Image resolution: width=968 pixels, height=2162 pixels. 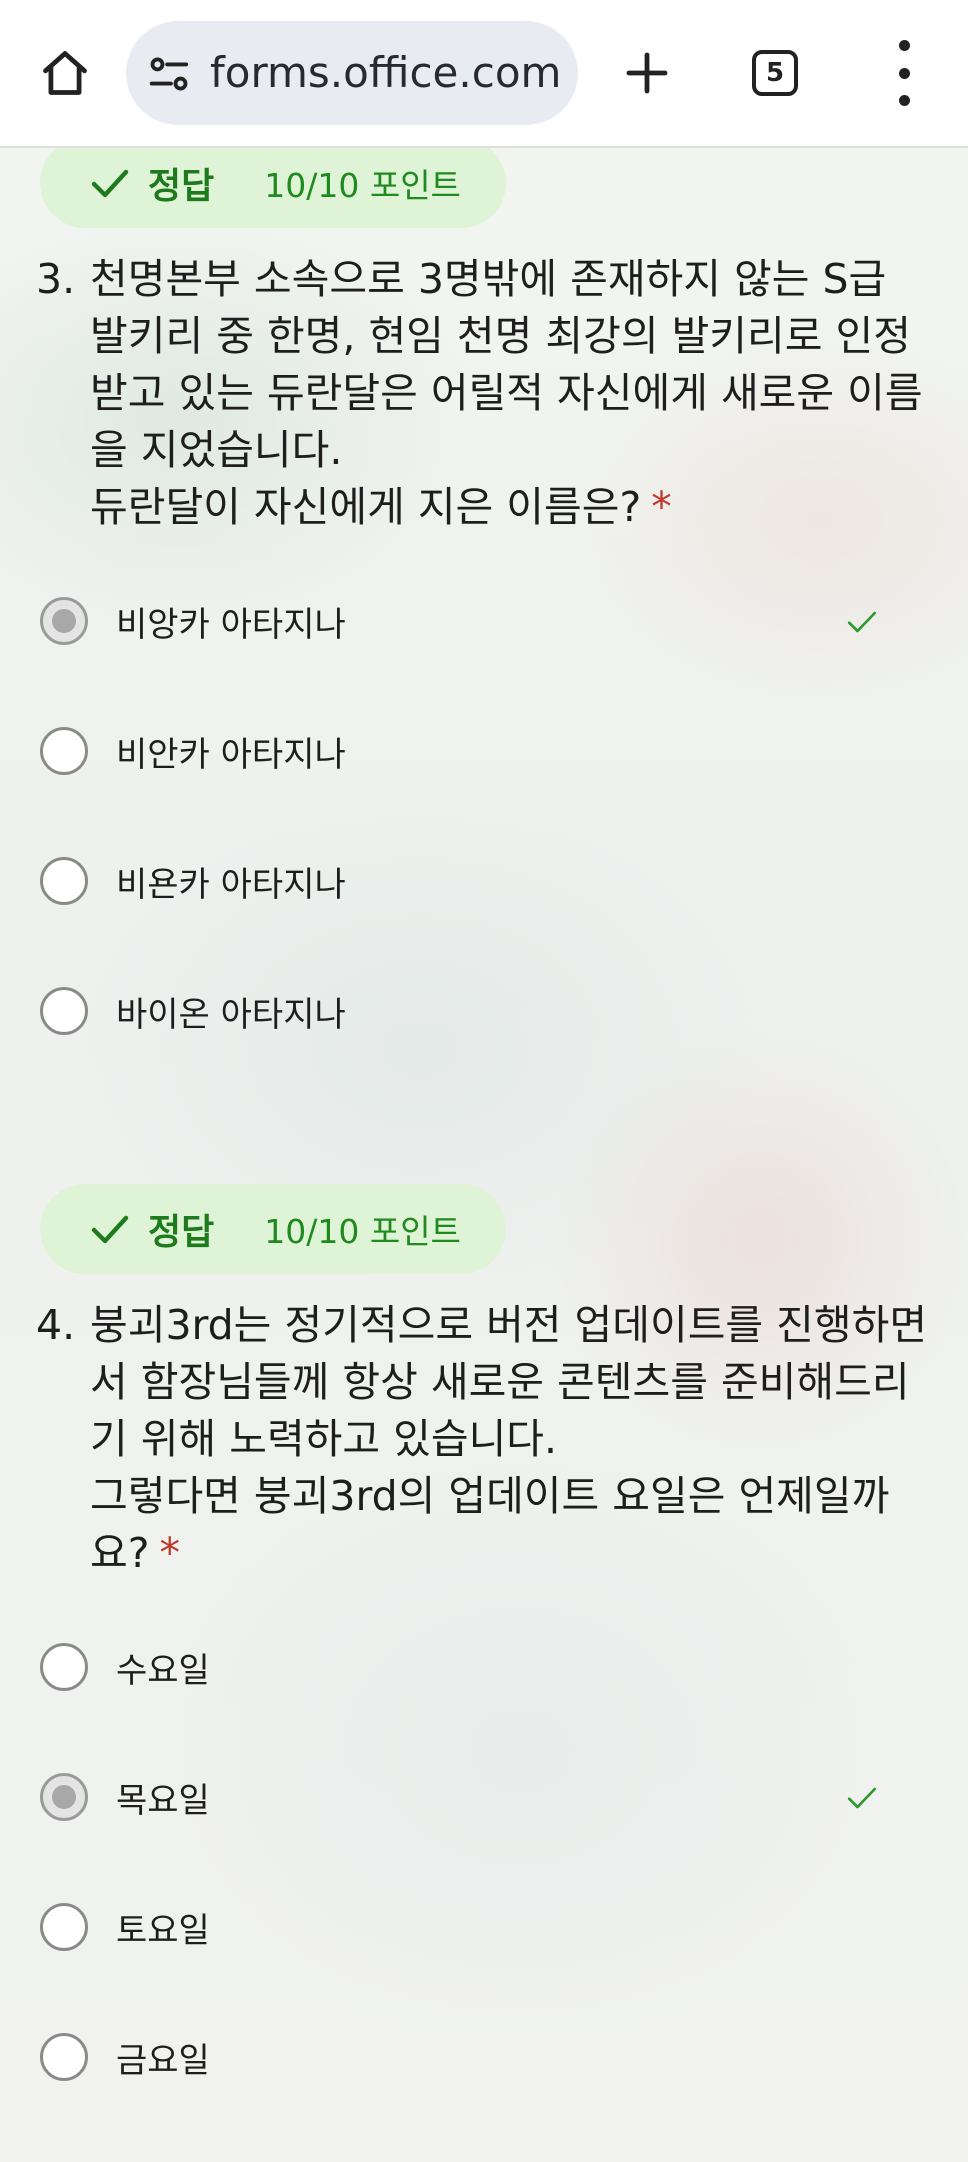 What do you see at coordinates (120, 1553) in the screenshot?
I see `question-line: 요?` at bounding box center [120, 1553].